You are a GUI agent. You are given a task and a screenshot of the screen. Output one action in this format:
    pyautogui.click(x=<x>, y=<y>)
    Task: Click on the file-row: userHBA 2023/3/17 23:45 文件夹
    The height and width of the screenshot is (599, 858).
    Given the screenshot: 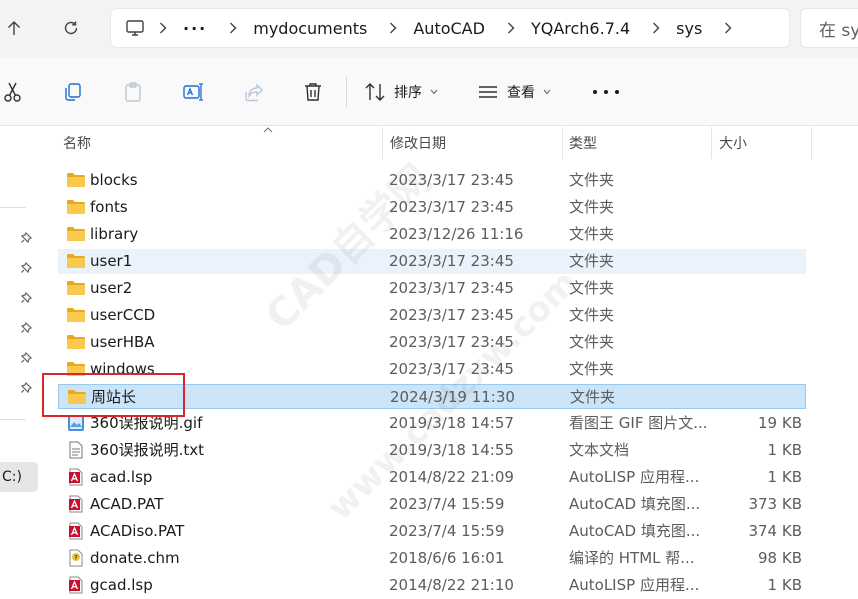 What is the action you would take?
    pyautogui.click(x=432, y=342)
    